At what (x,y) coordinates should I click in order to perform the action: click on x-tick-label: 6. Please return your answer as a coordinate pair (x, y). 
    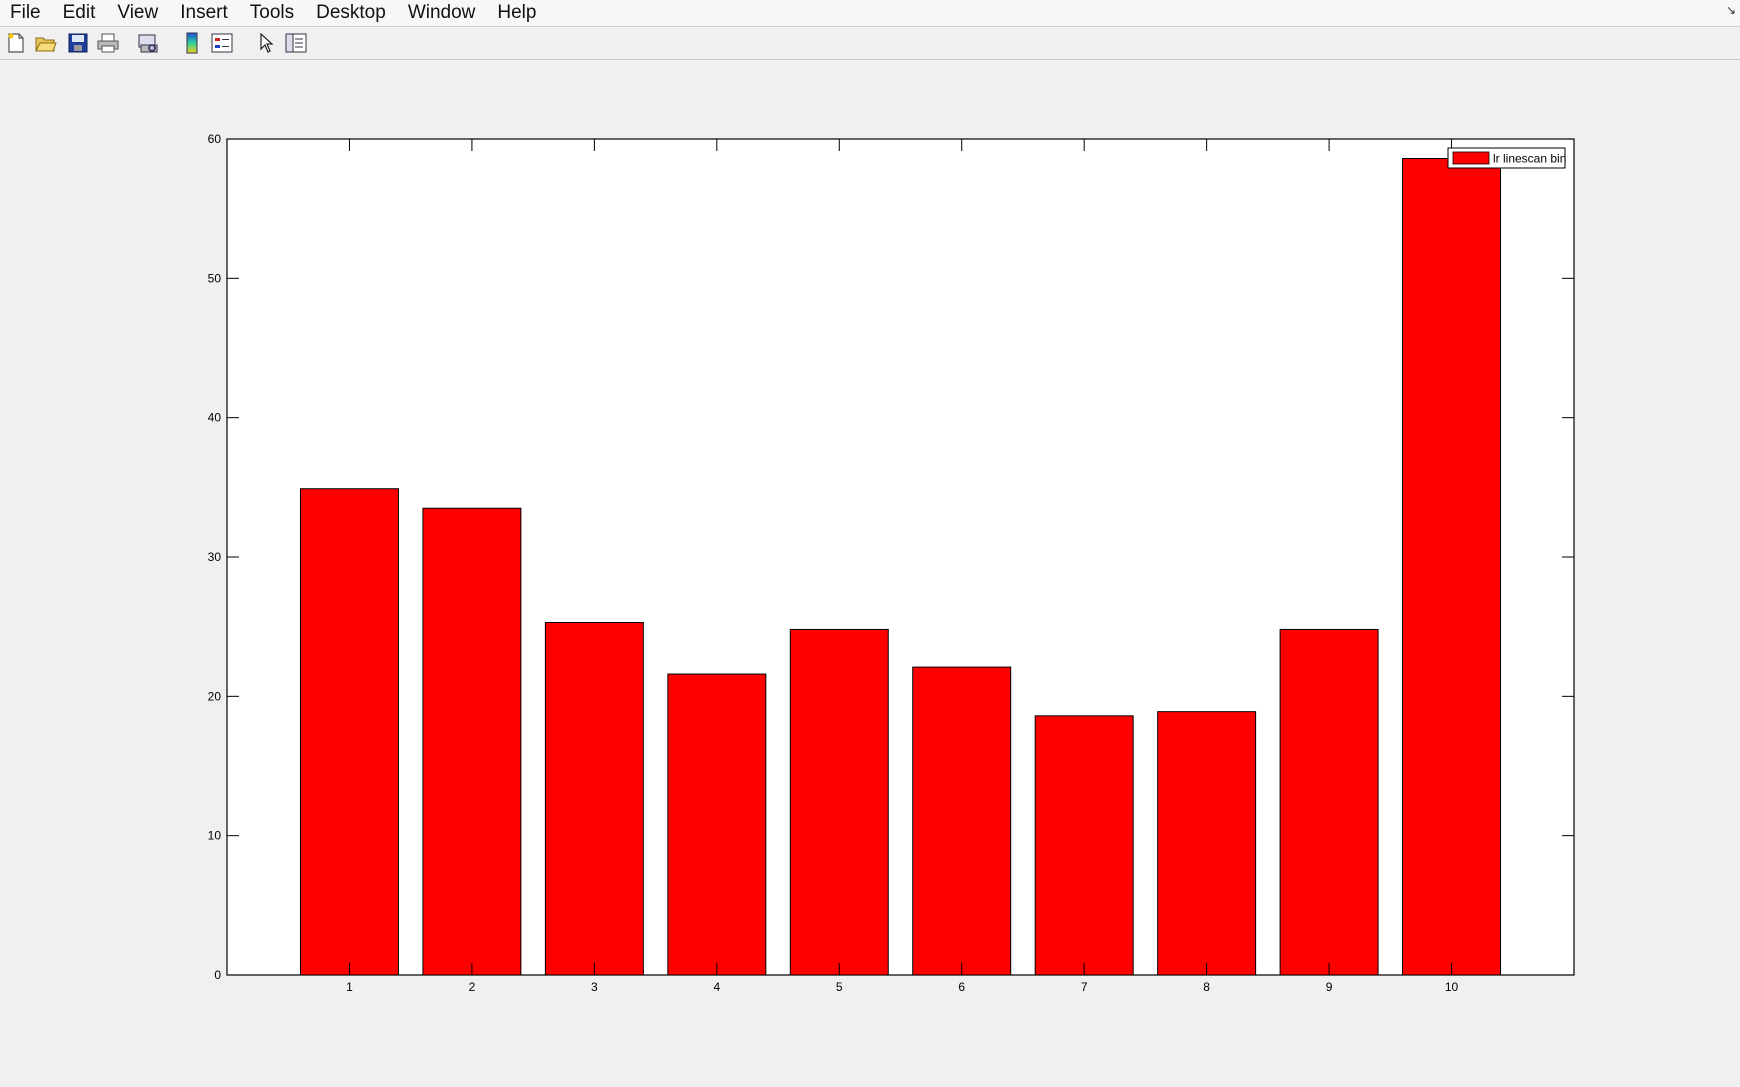
    Looking at the image, I should click on (961, 987).